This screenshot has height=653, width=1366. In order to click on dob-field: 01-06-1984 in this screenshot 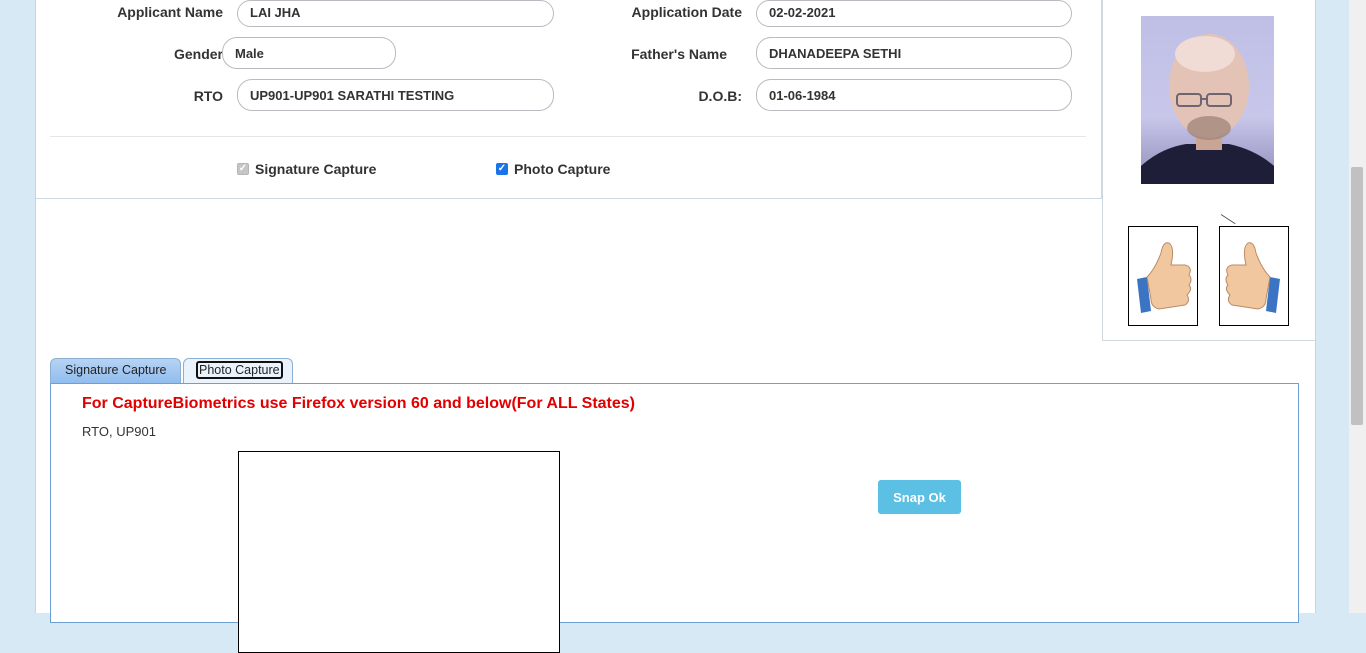, I will do `click(914, 95)`.